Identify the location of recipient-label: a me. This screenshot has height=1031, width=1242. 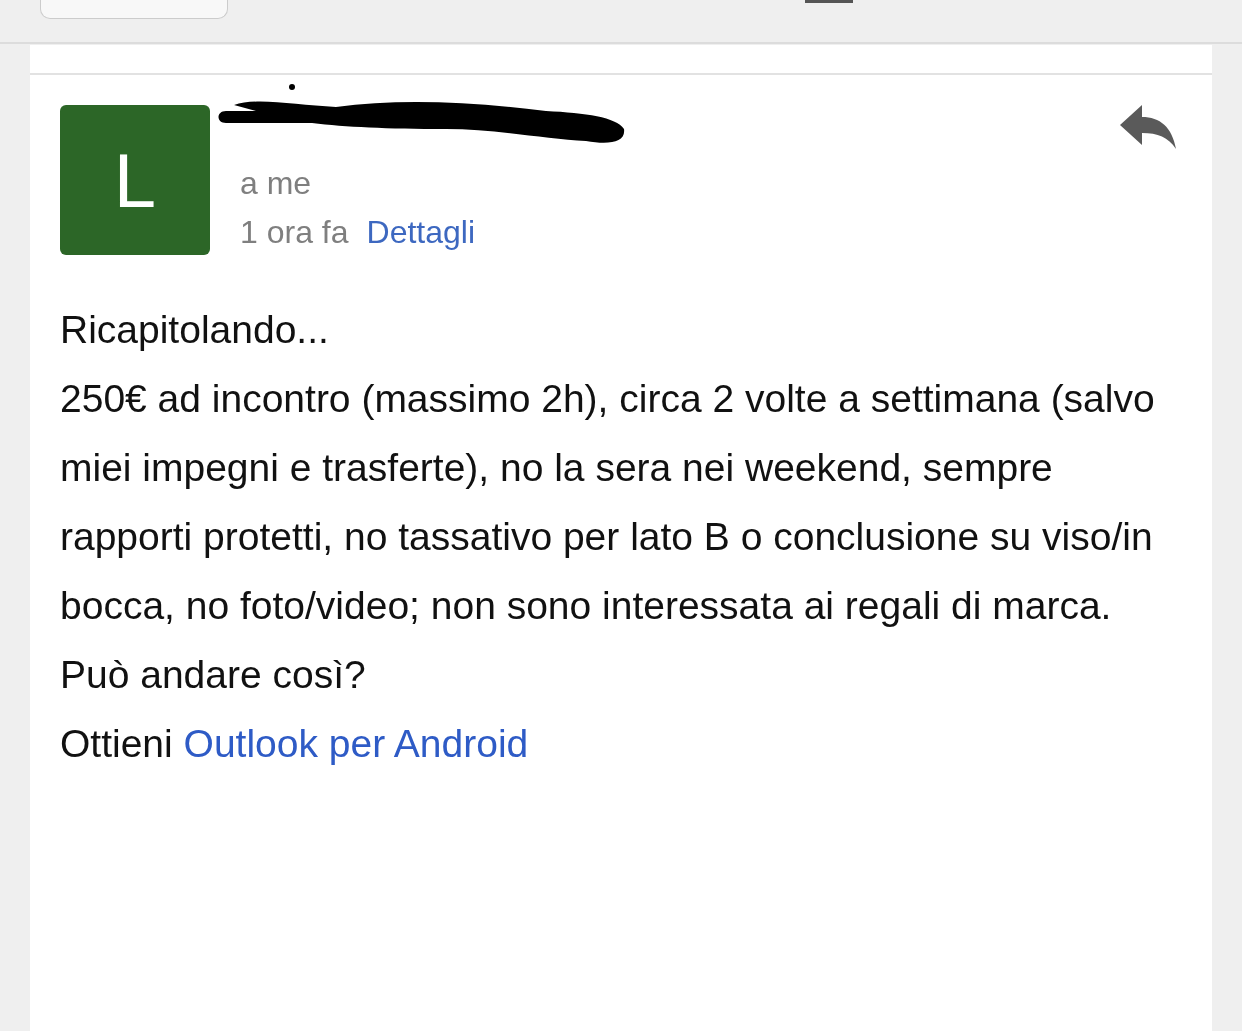
(276, 183).